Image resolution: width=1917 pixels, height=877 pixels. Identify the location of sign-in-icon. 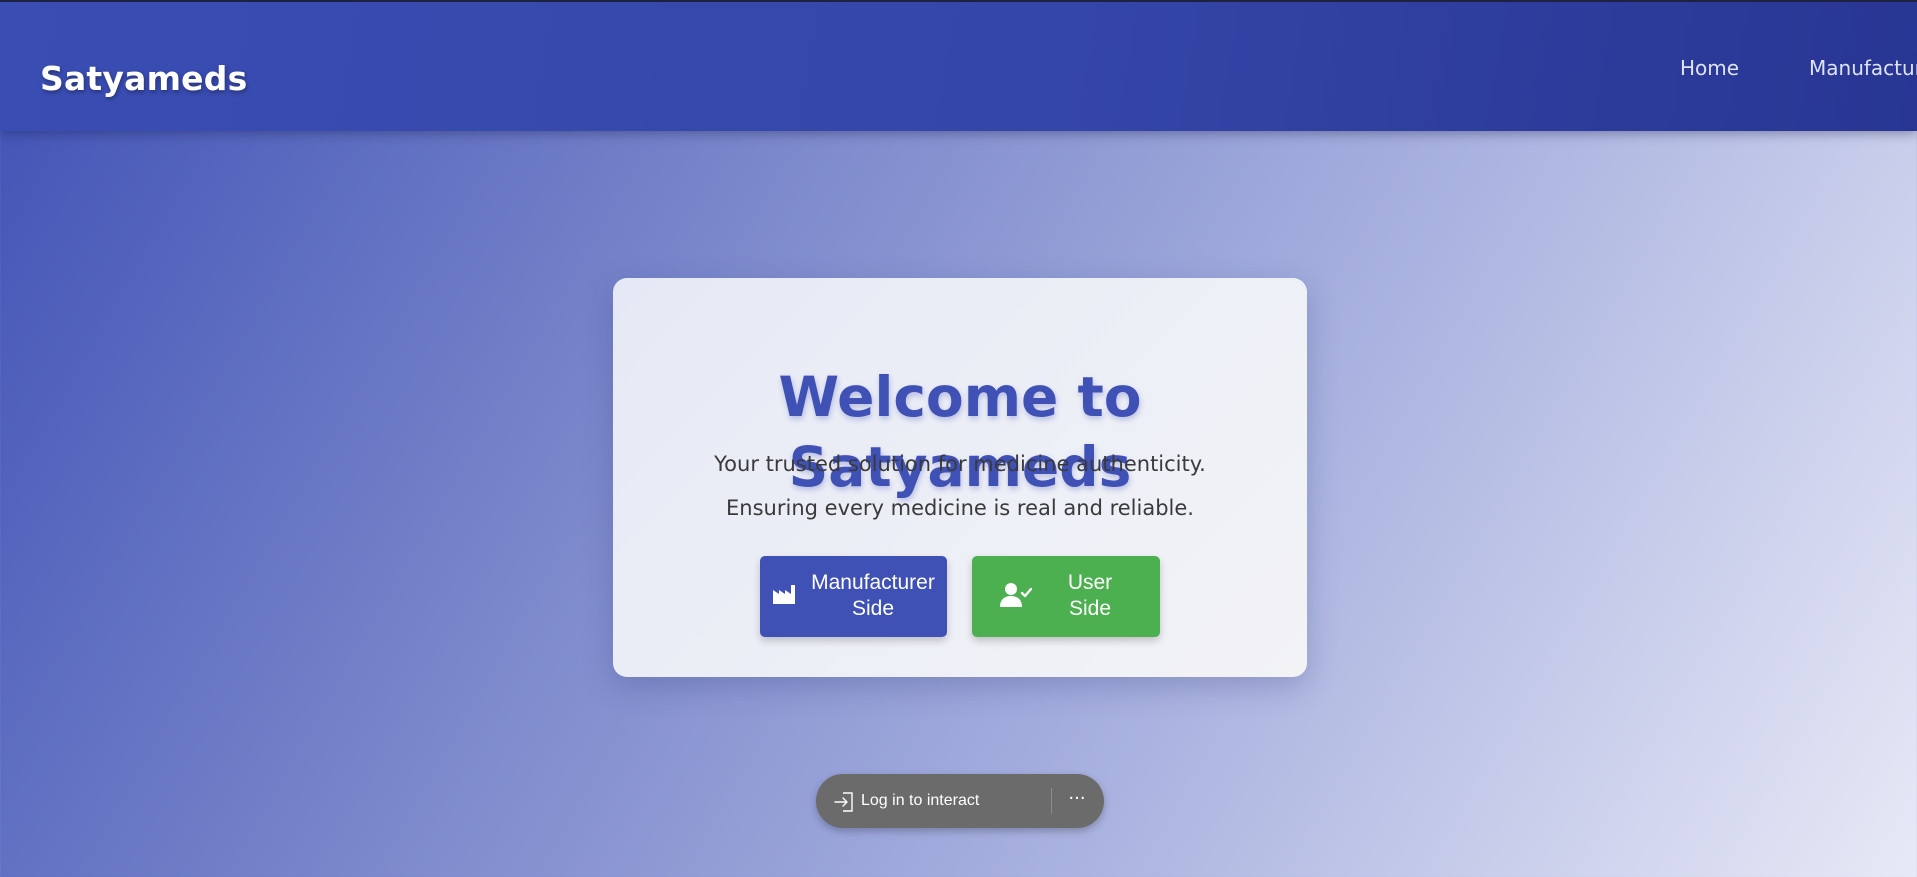
(844, 806).